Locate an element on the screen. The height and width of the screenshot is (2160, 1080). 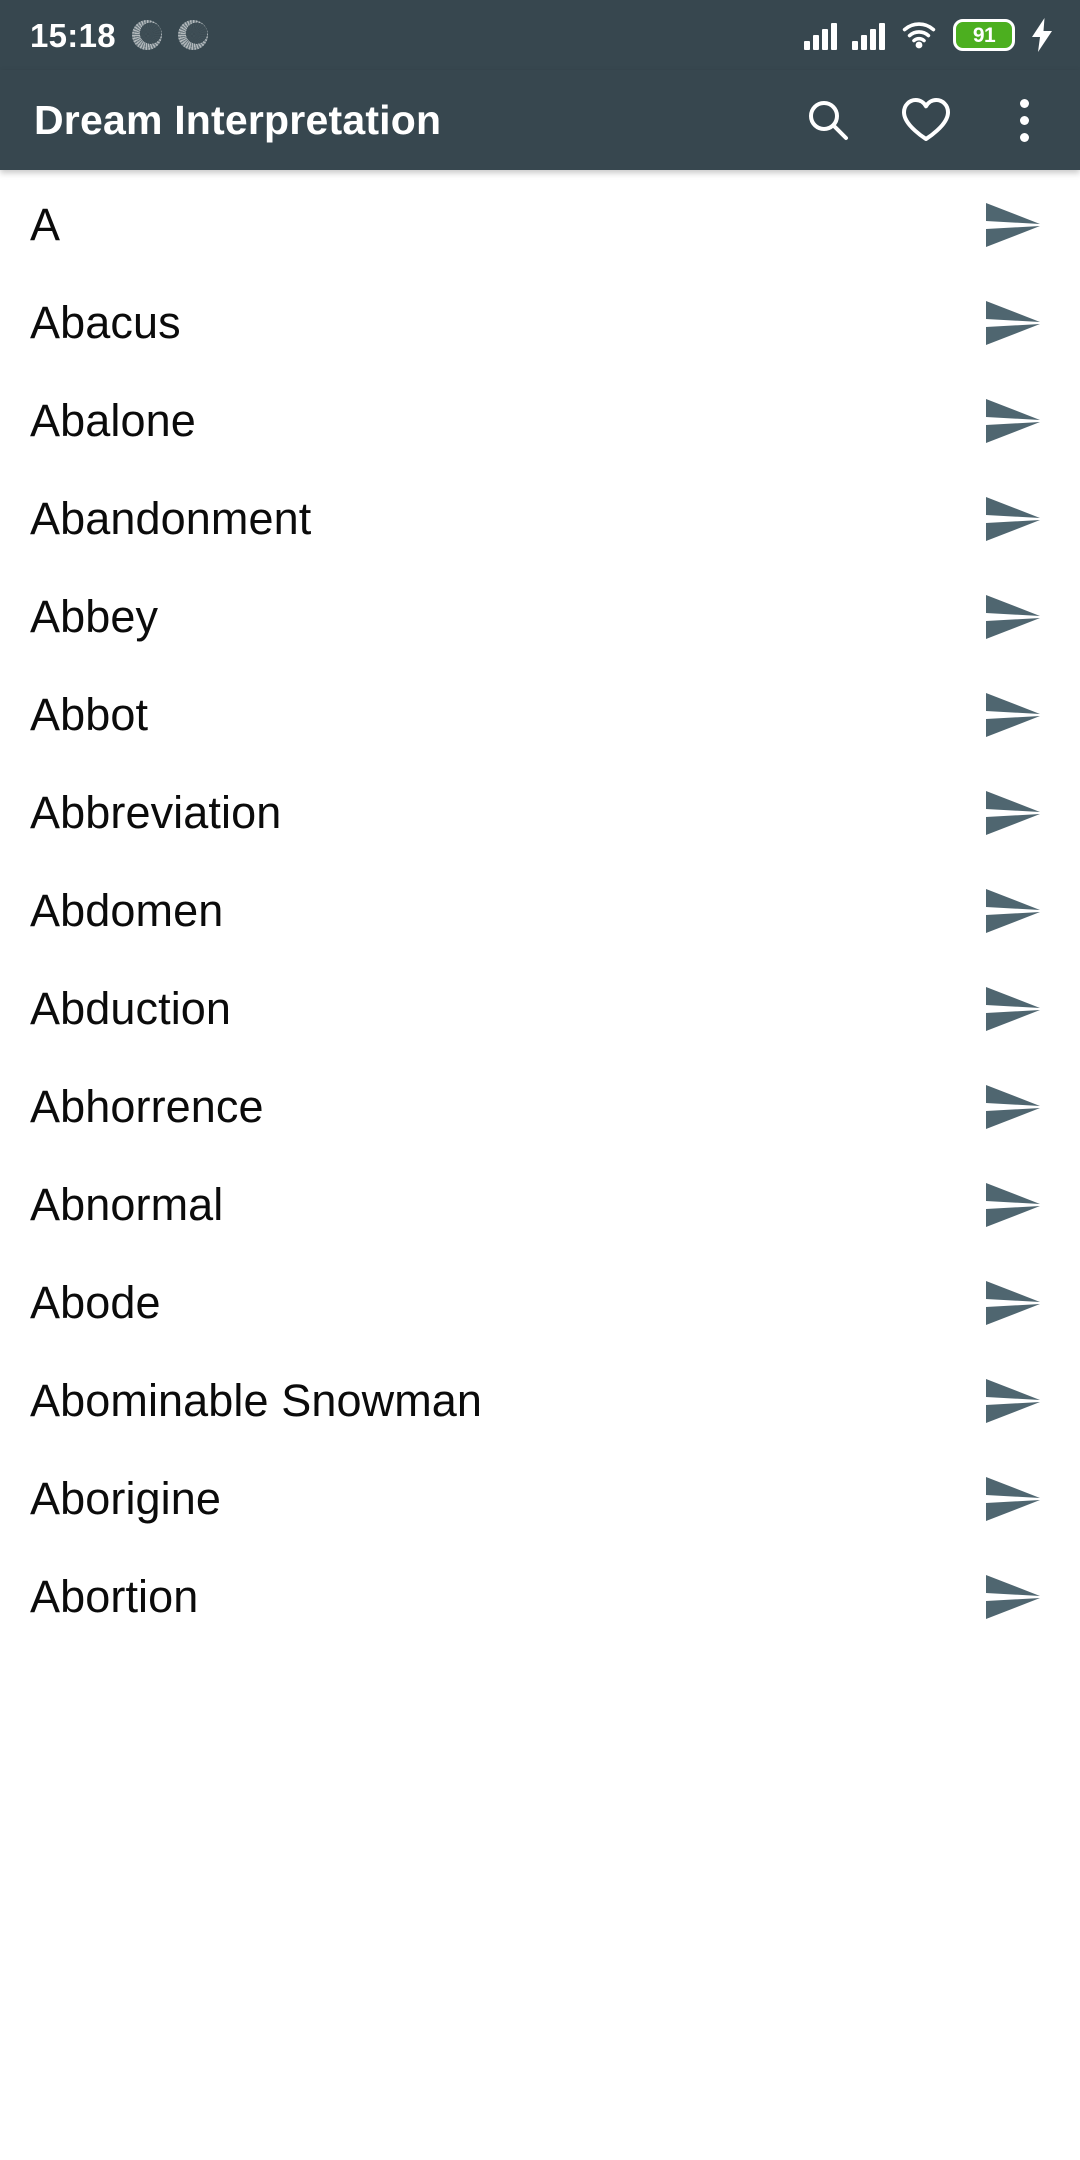
list-item-label: Abduction is located at coordinates (131, 1008).